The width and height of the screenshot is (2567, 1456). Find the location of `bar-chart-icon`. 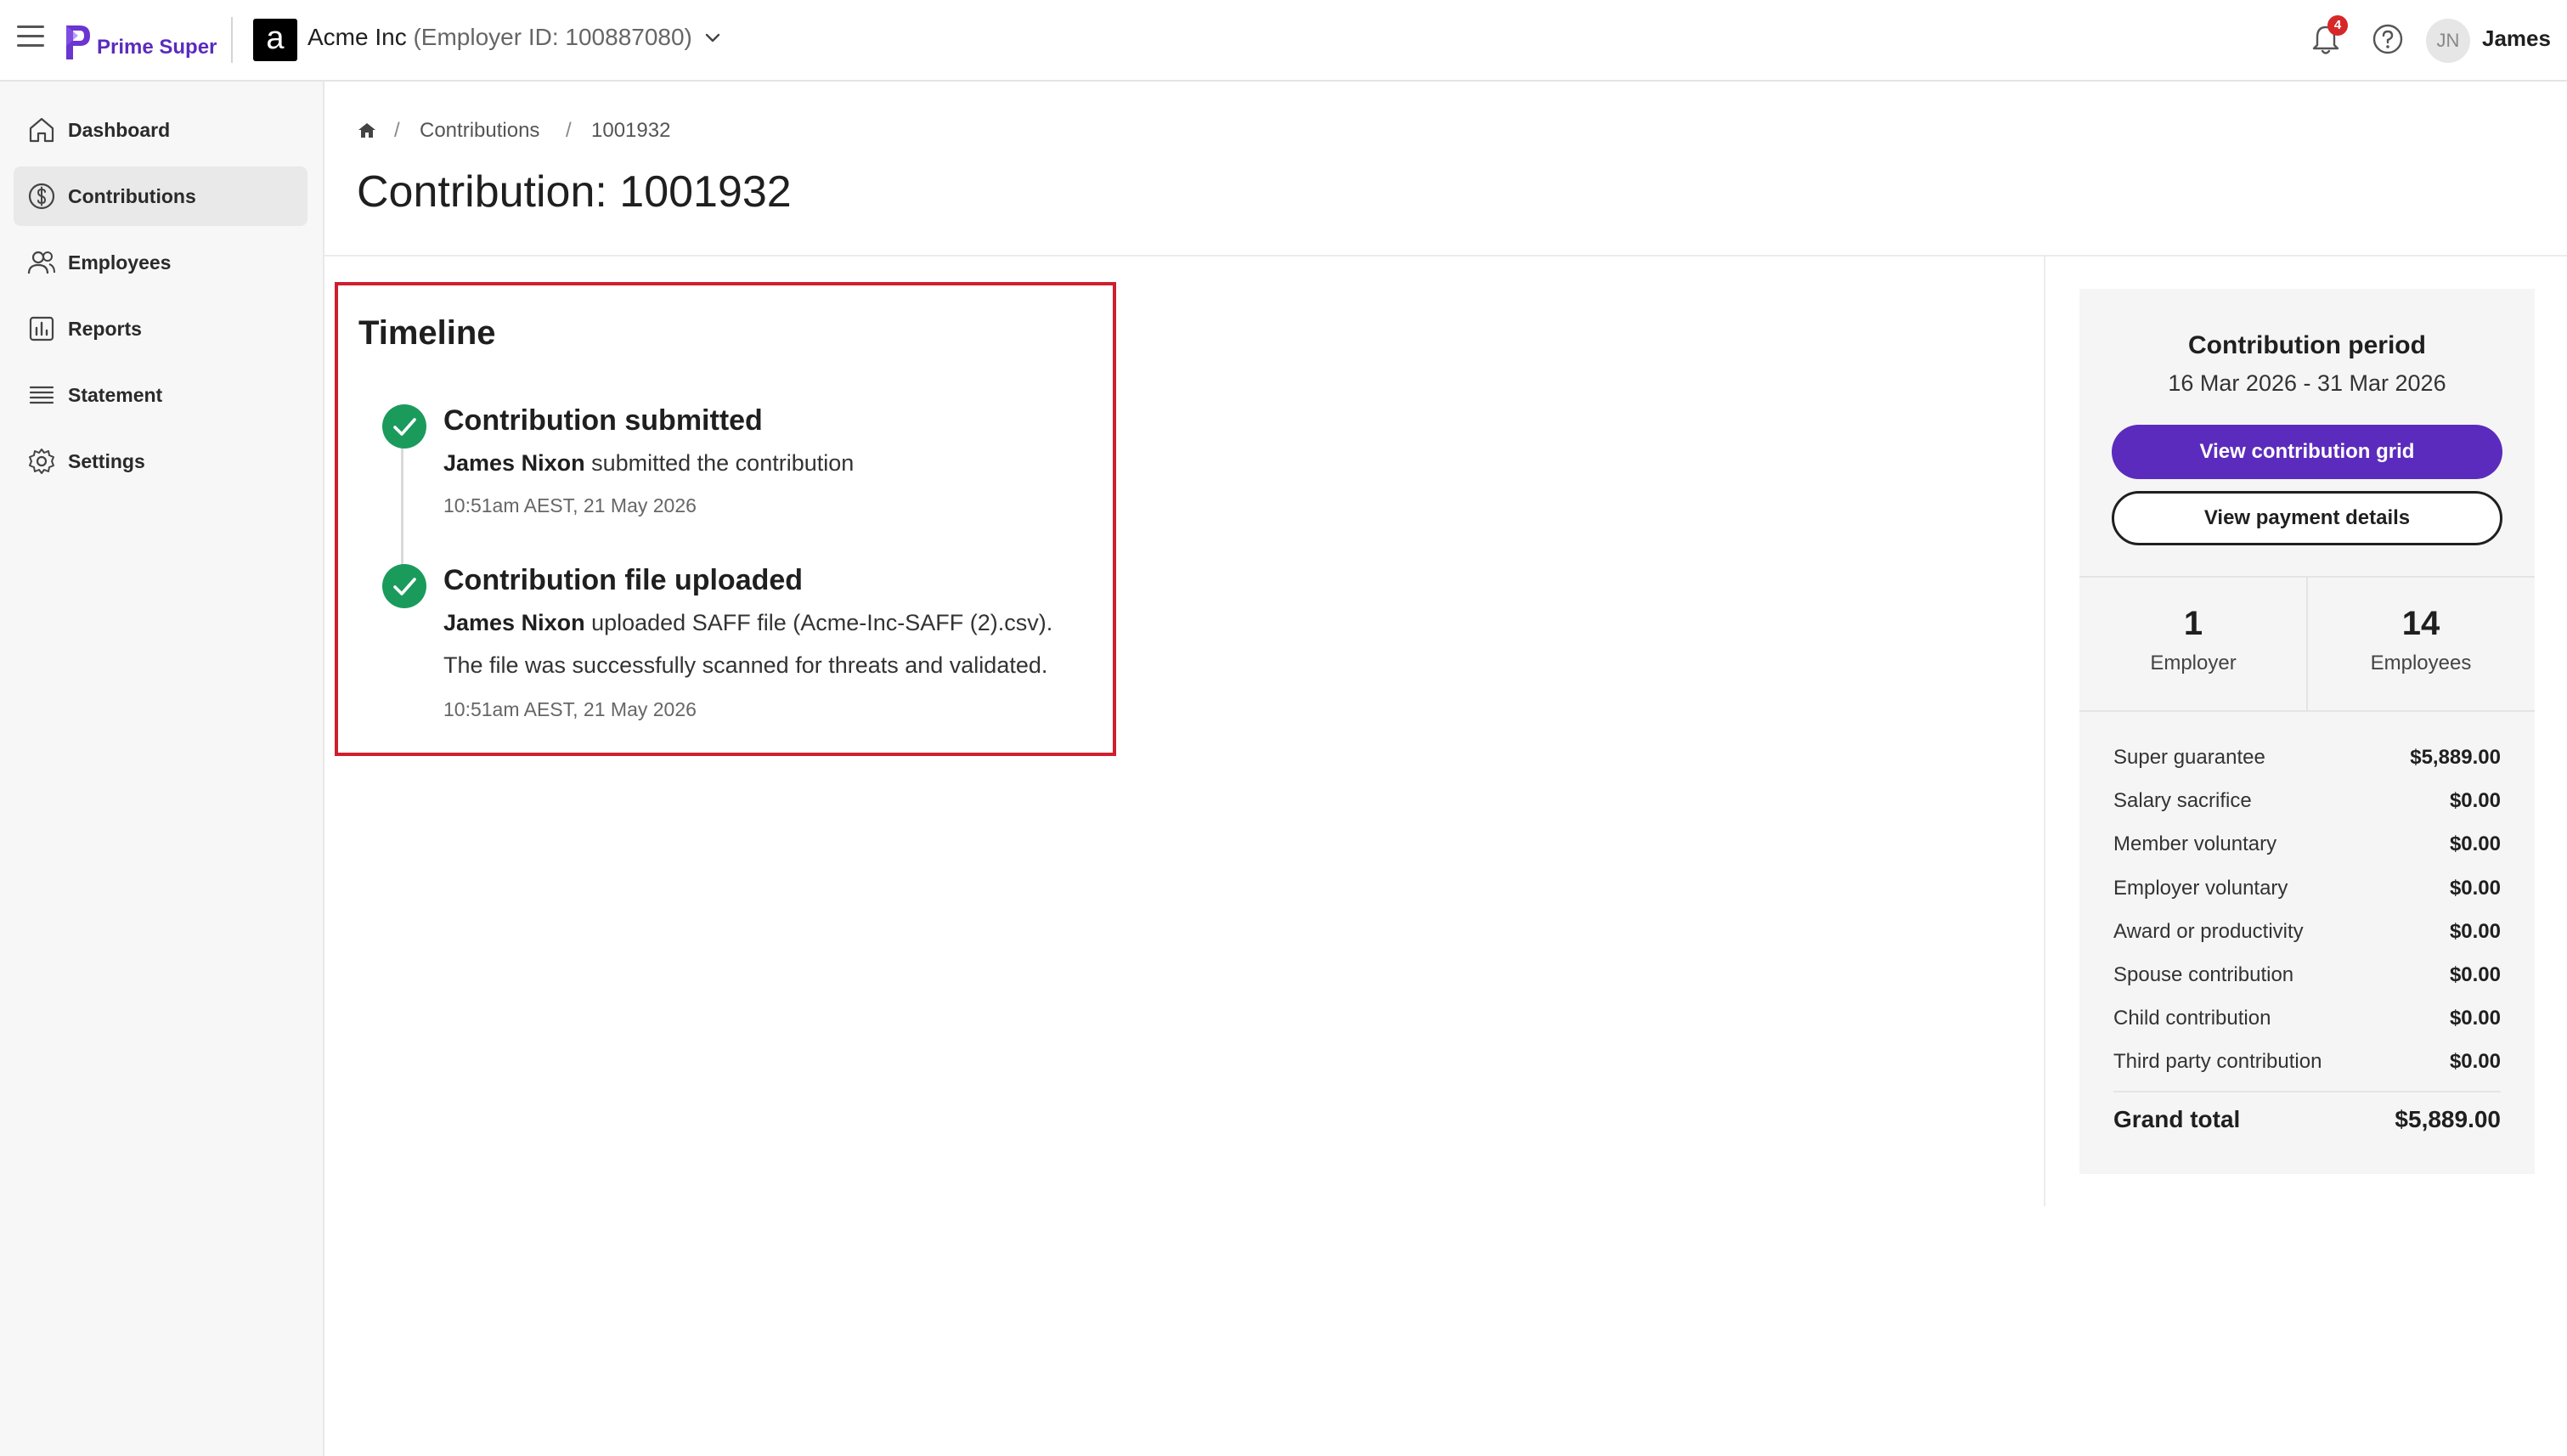

bar-chart-icon is located at coordinates (41, 329).